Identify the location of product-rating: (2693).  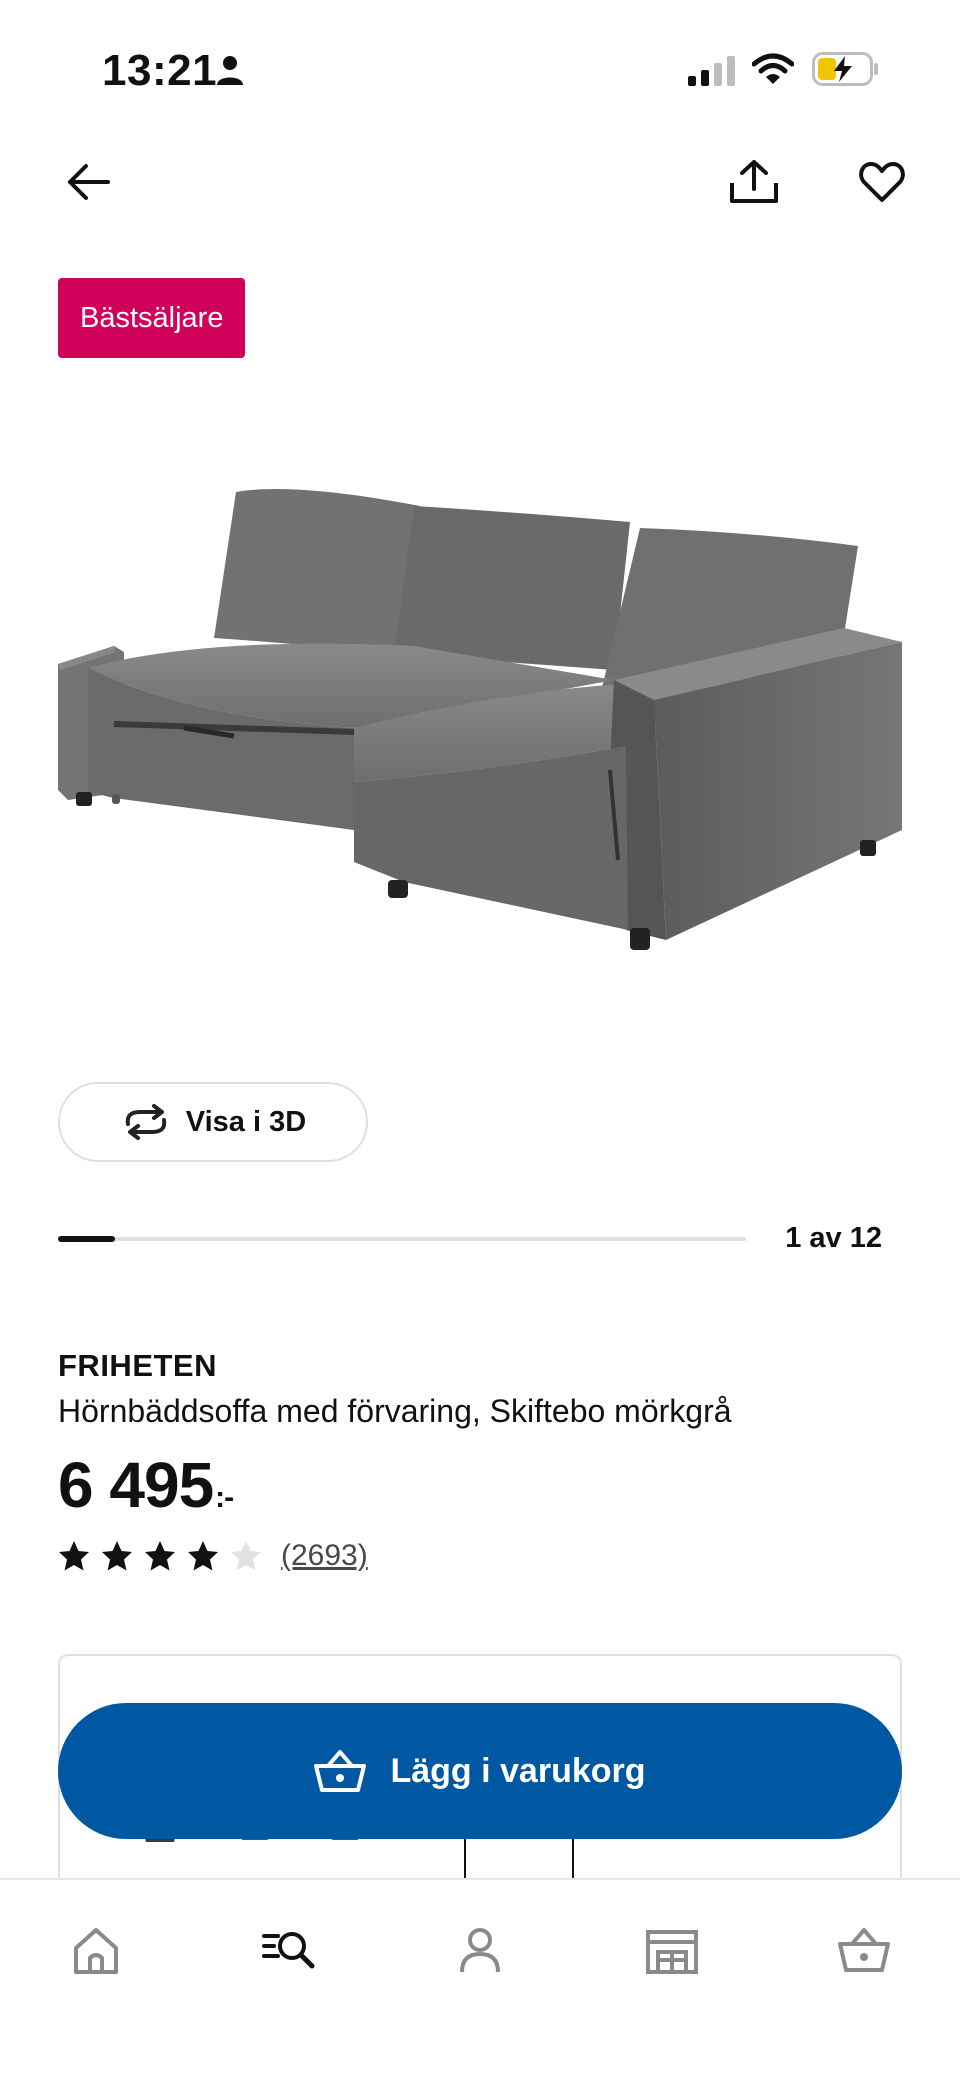
(213, 1556).